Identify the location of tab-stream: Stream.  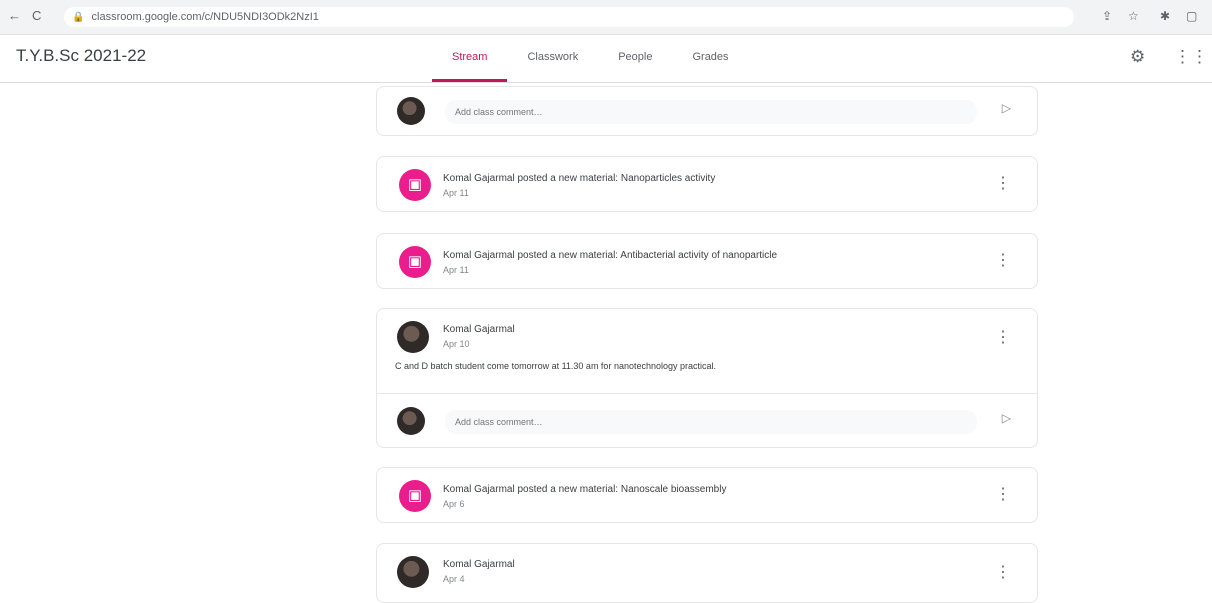
(470, 58).